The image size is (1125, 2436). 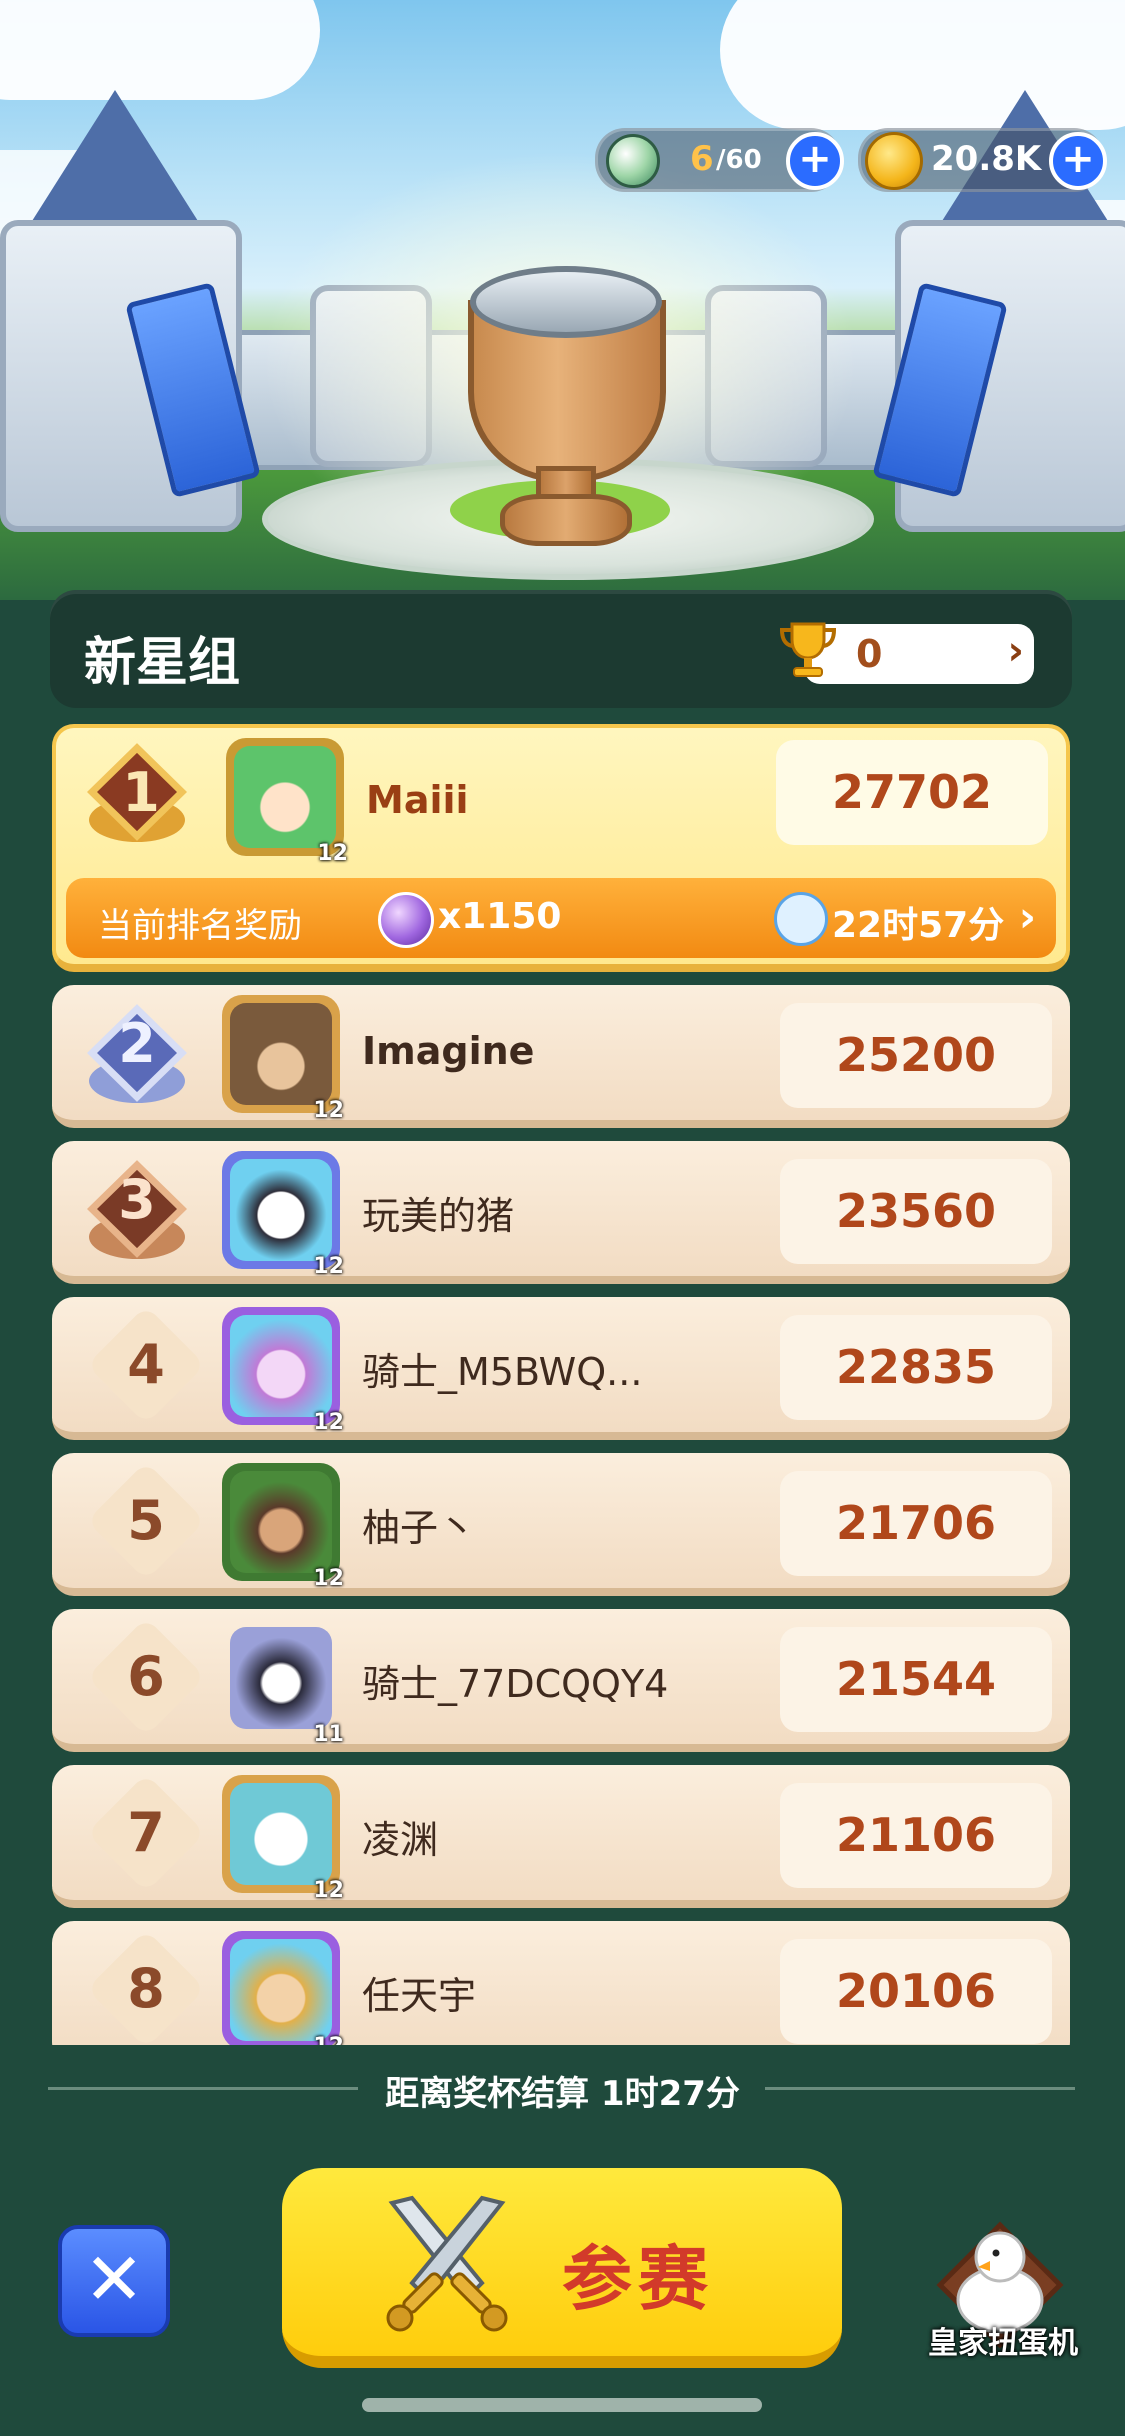 I want to click on player-score: 21544, so click(x=916, y=1679).